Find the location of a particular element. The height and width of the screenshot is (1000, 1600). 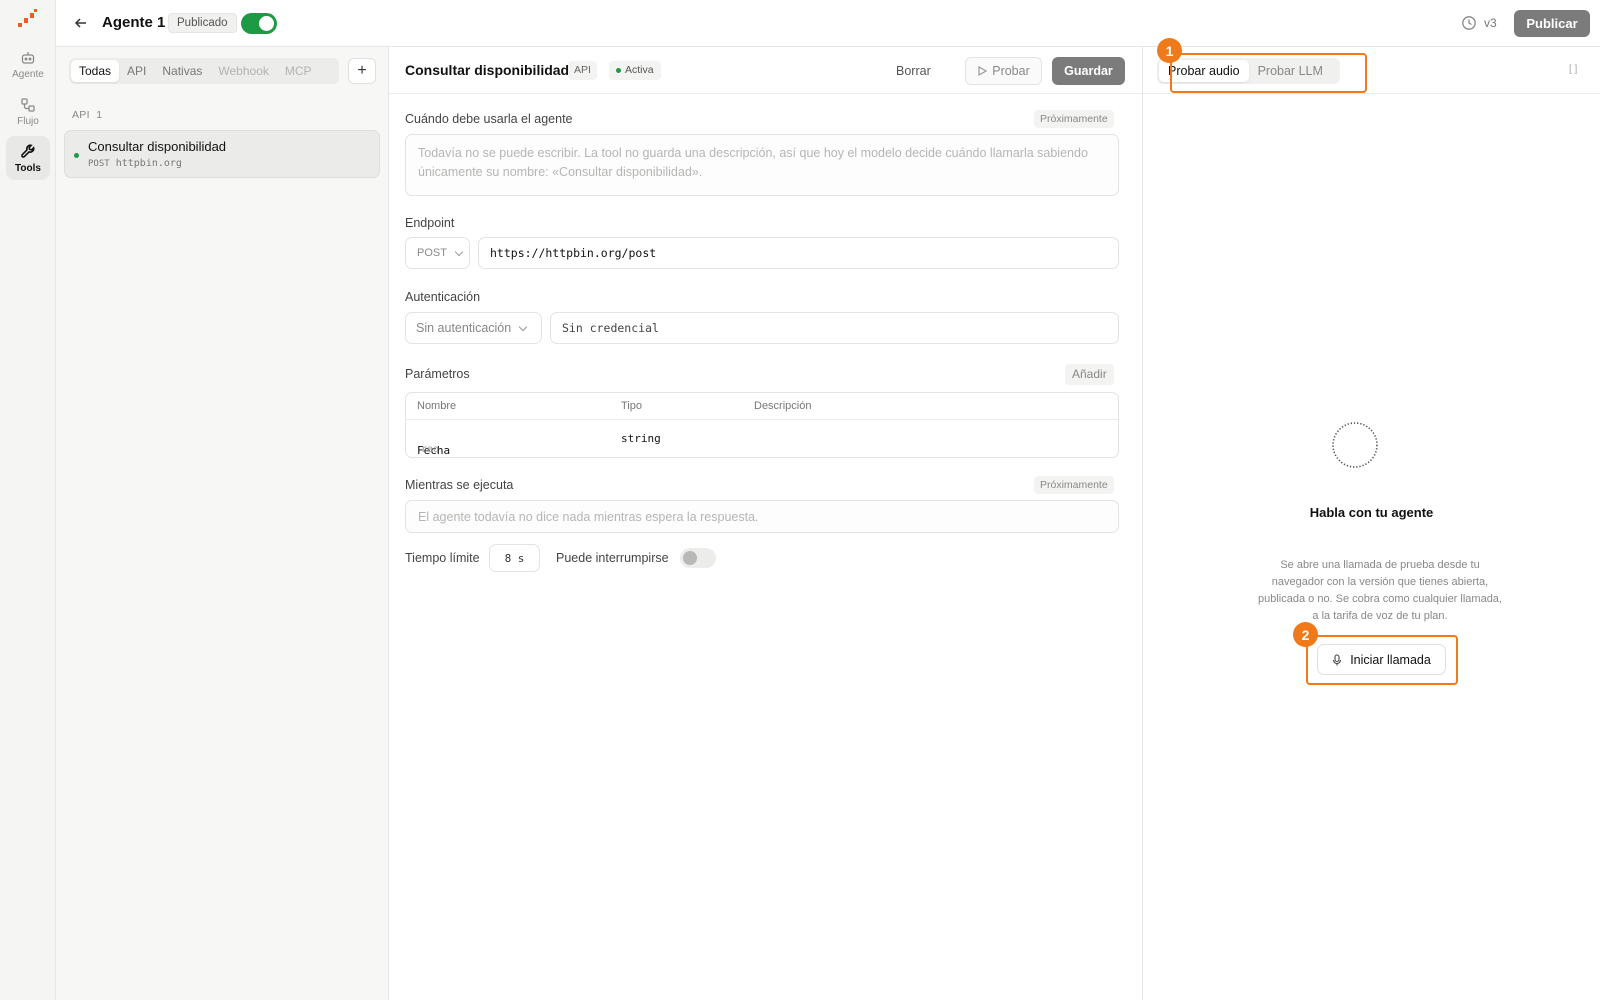

add-tool-button: + is located at coordinates (362, 71).